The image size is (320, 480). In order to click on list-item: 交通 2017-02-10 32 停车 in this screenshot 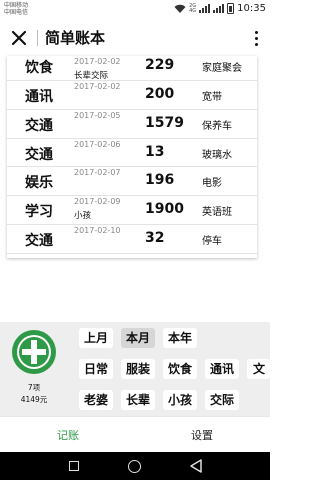, I will do `click(132, 239)`.